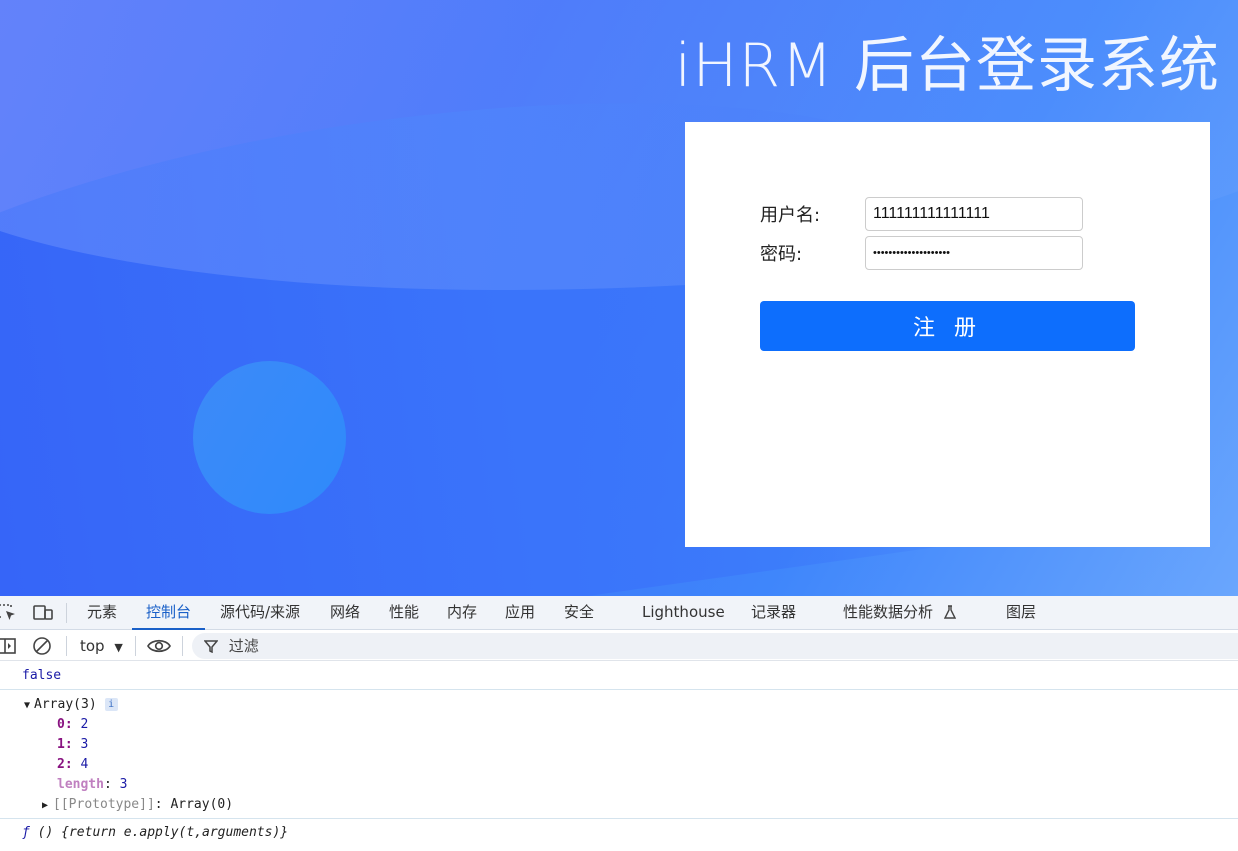 This screenshot has width=1238, height=851. What do you see at coordinates (579, 613) in the screenshot?
I see `tab-security: 安全` at bounding box center [579, 613].